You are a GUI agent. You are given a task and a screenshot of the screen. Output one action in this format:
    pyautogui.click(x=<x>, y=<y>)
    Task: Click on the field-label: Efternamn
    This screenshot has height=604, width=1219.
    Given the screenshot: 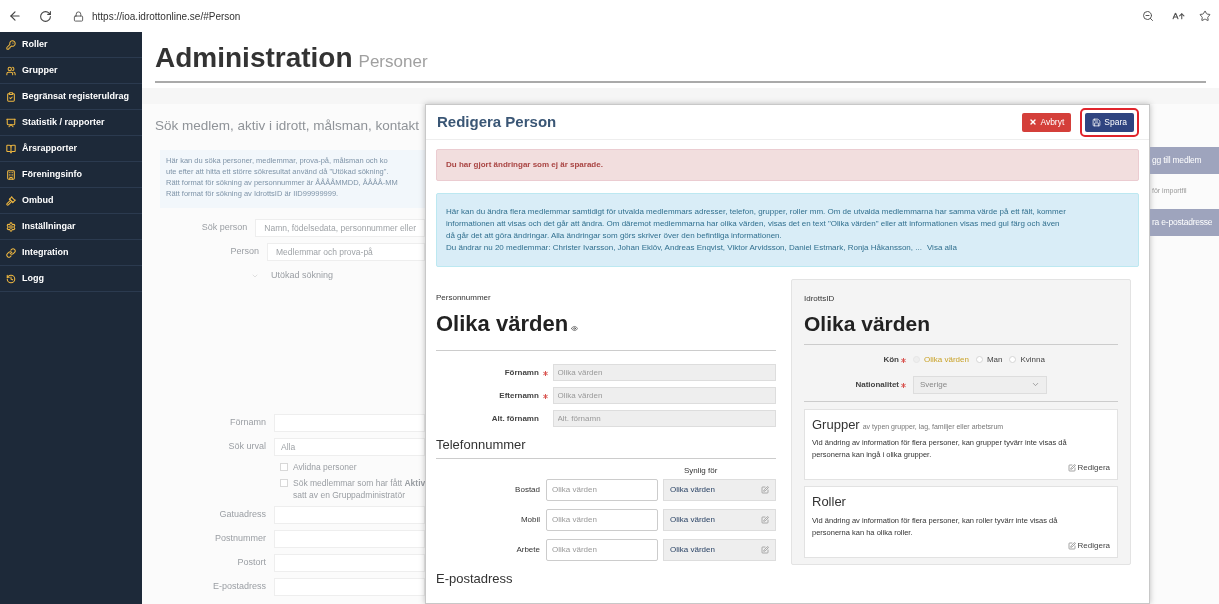 What is the action you would take?
    pyautogui.click(x=519, y=395)
    